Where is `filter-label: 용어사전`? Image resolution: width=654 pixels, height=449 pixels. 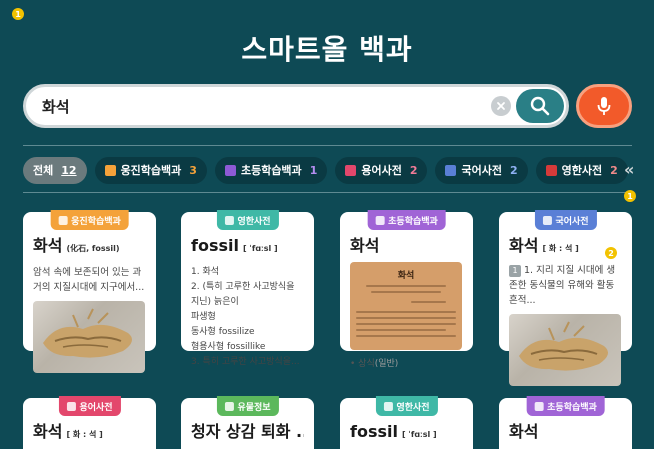
filter-label: 용어사전 is located at coordinates (381, 170).